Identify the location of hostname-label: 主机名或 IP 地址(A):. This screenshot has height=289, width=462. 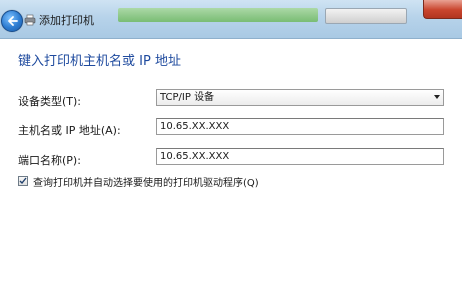
(69, 130).